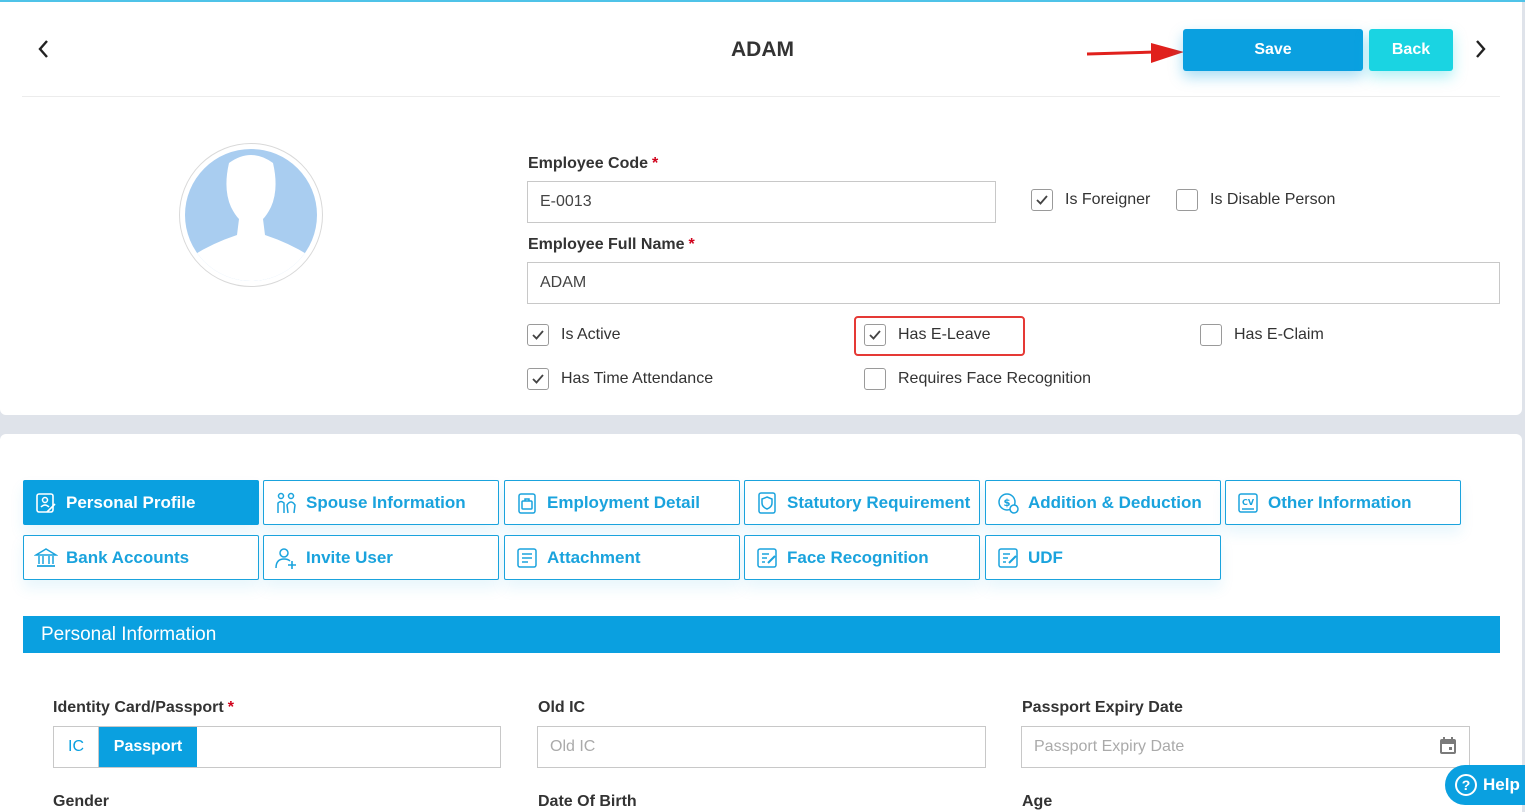  Describe the element at coordinates (1480, 49) in the screenshot. I see `next-record-arrow-icon` at that location.